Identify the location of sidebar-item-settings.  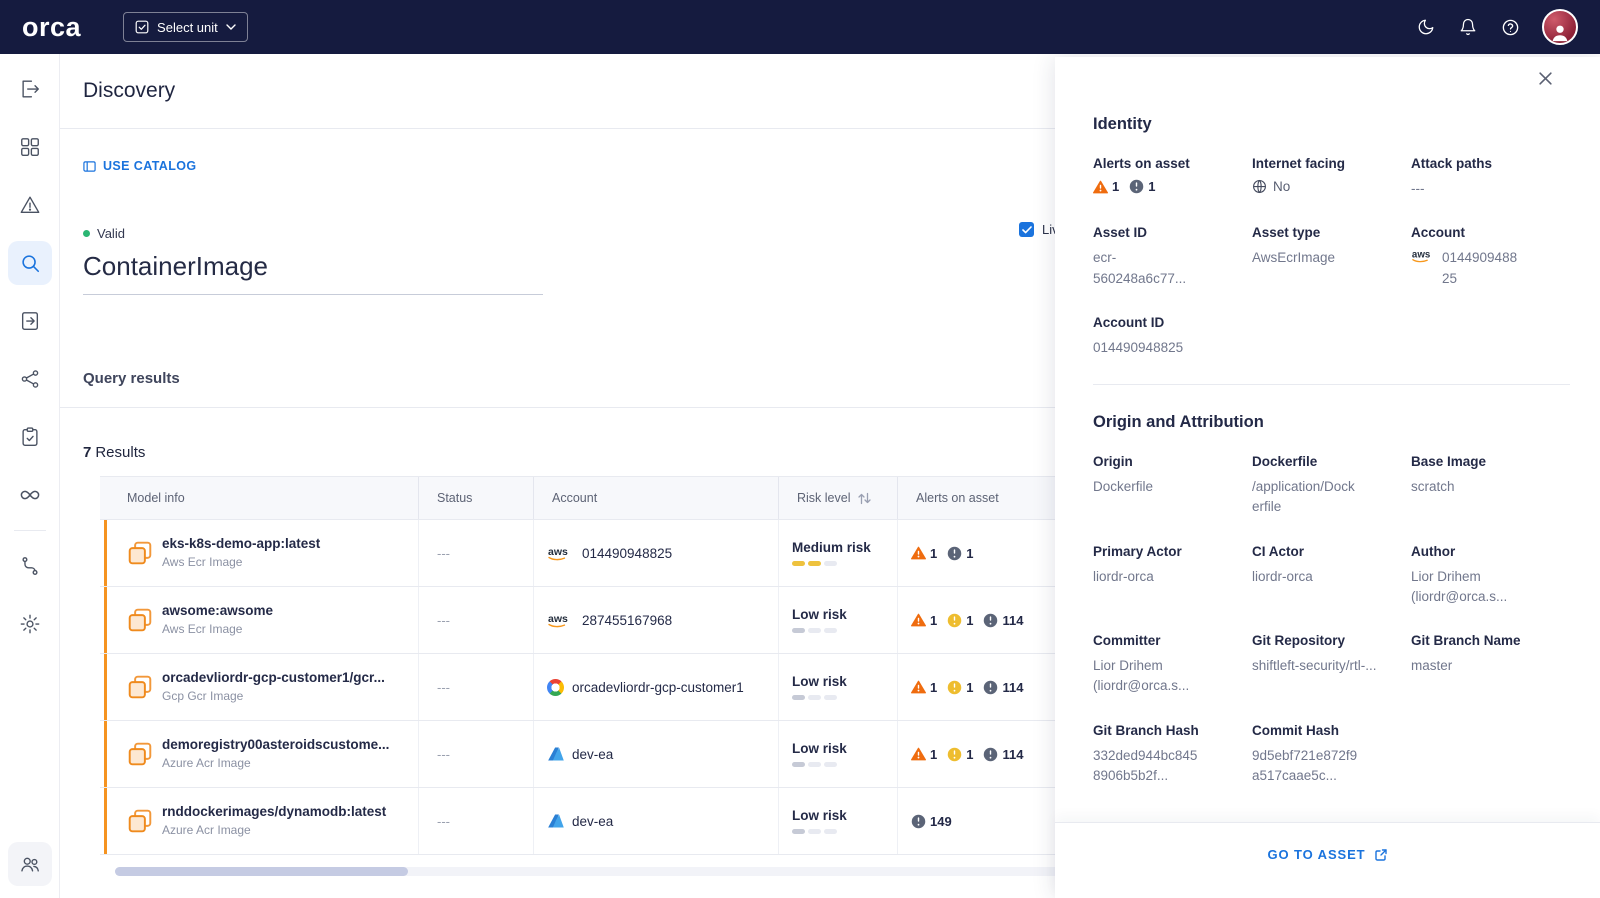
(30, 624).